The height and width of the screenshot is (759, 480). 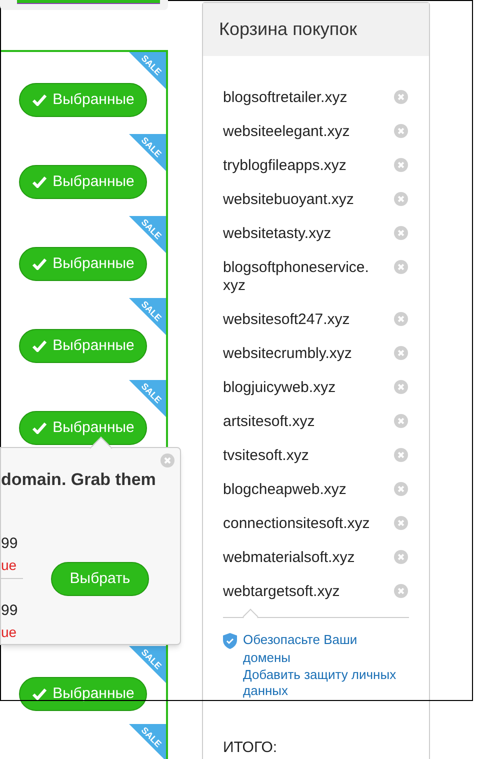 I want to click on link: Добавить защиту личных данных, so click(x=323, y=683).